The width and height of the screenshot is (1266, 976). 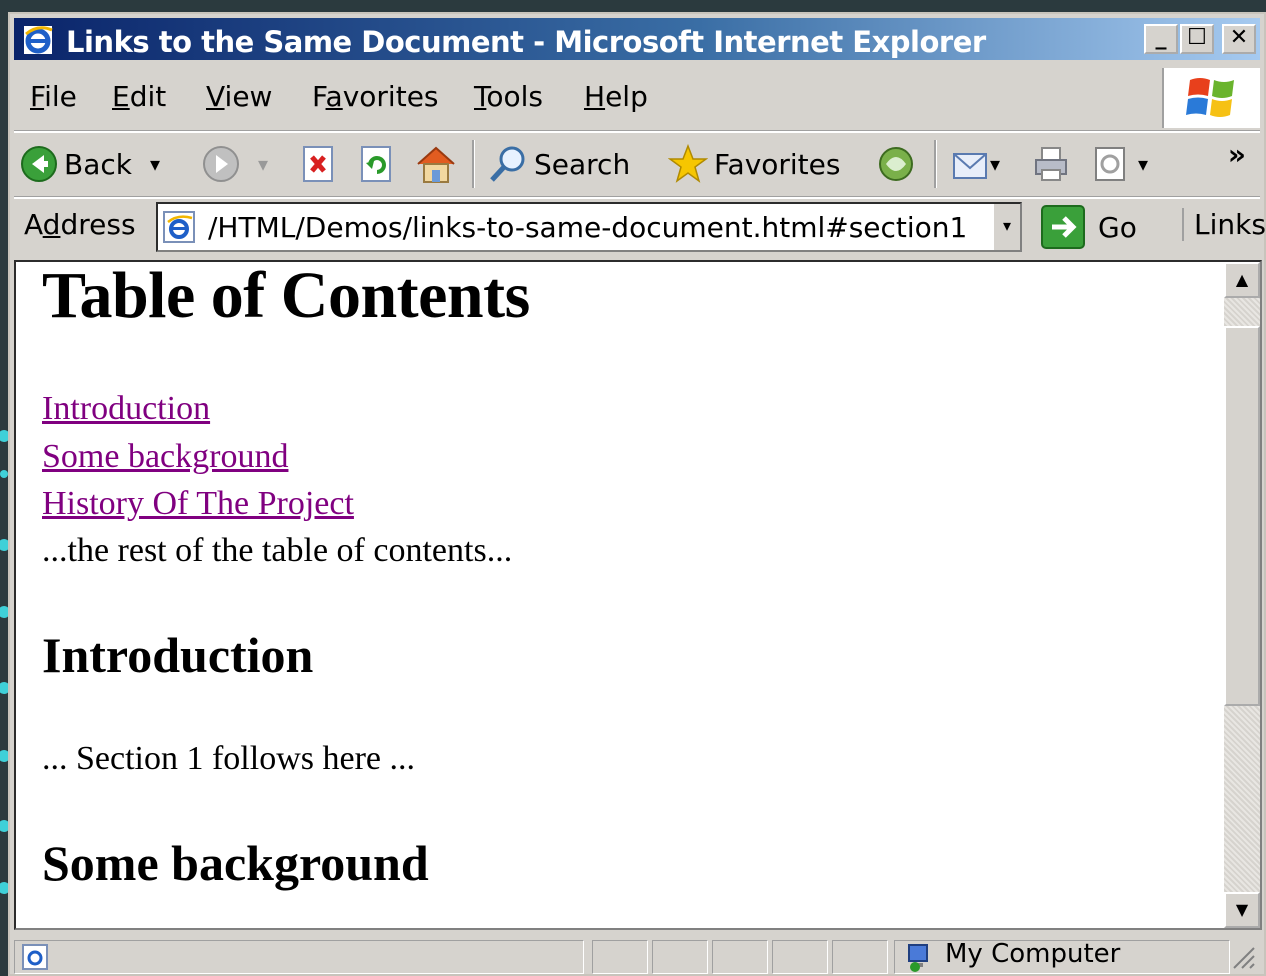 I want to click on mail-icon, so click(x=970, y=166).